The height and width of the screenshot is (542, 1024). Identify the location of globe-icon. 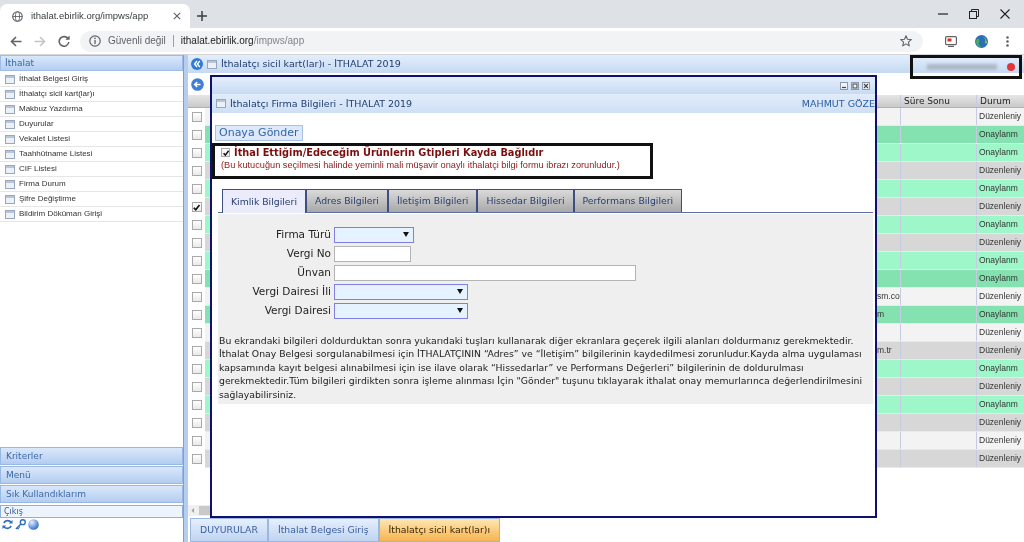
(33, 524).